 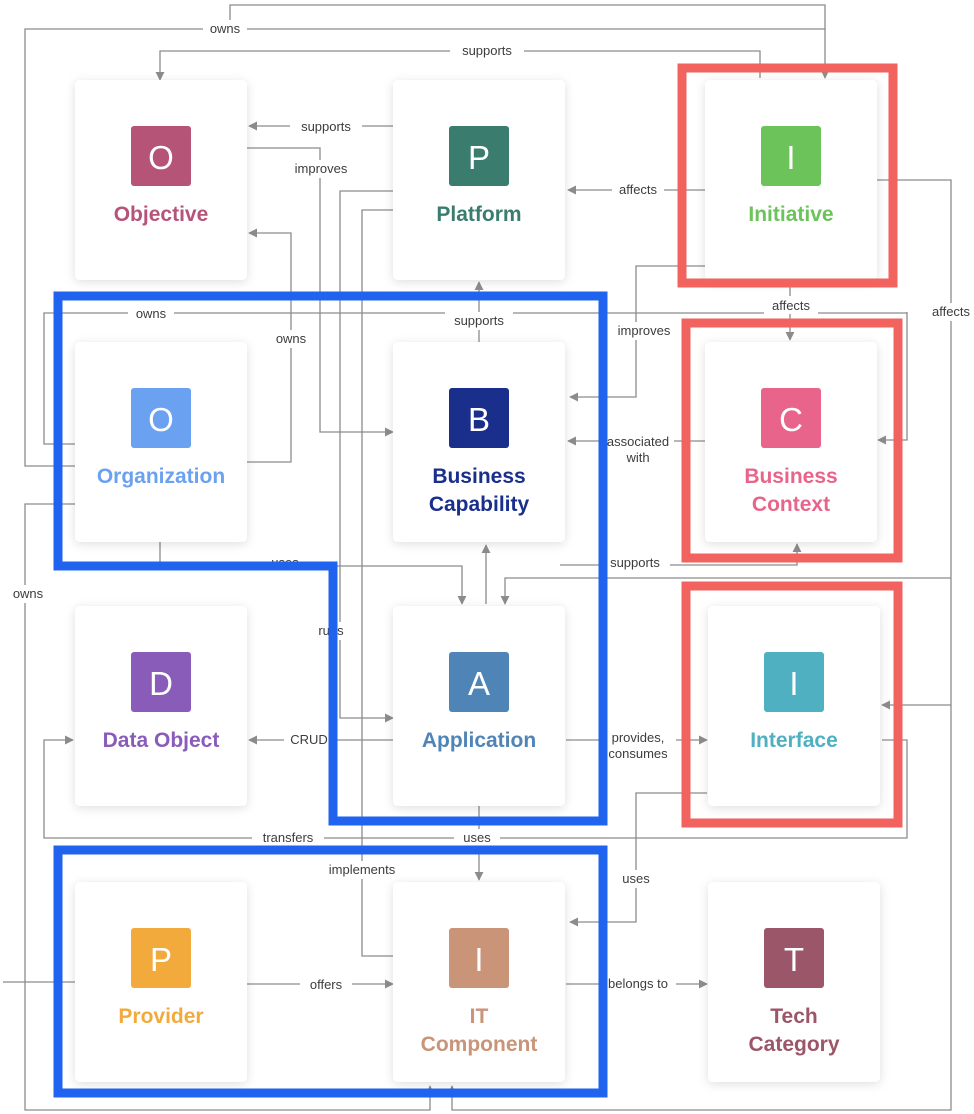 What do you see at coordinates (479, 180) in the screenshot?
I see `node-platform: P Platform` at bounding box center [479, 180].